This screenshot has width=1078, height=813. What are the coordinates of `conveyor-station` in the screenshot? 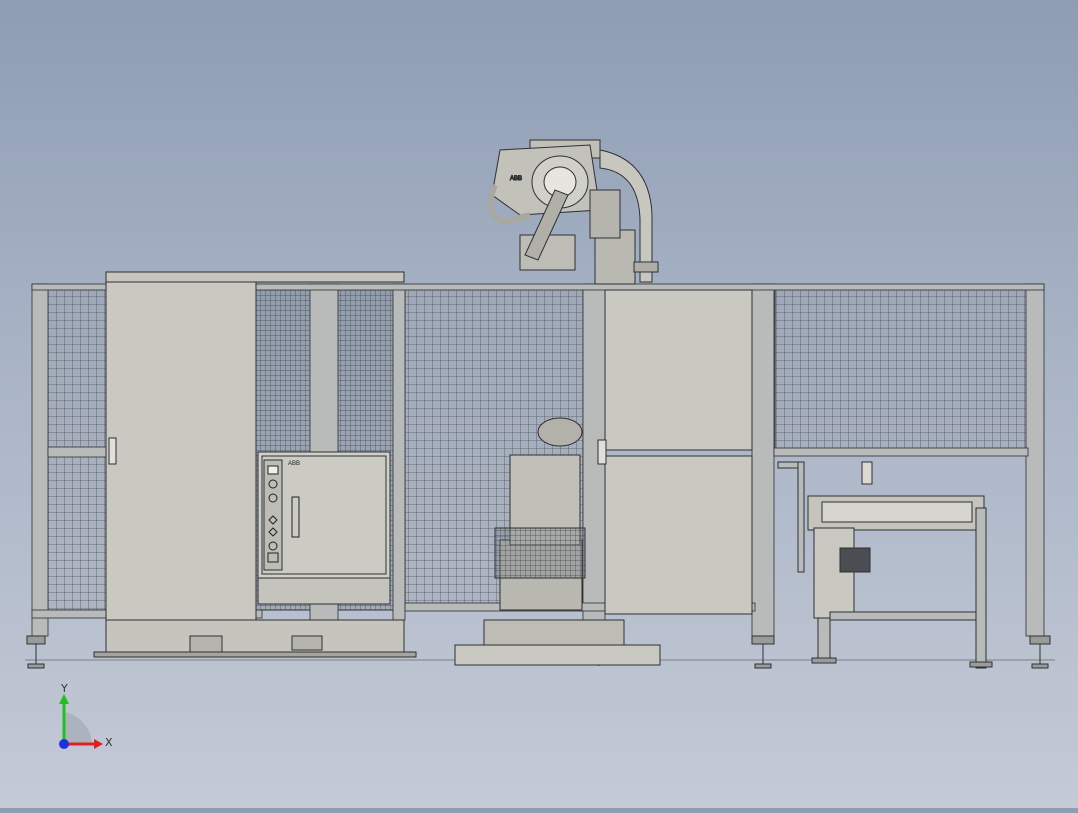 It's located at (885, 565).